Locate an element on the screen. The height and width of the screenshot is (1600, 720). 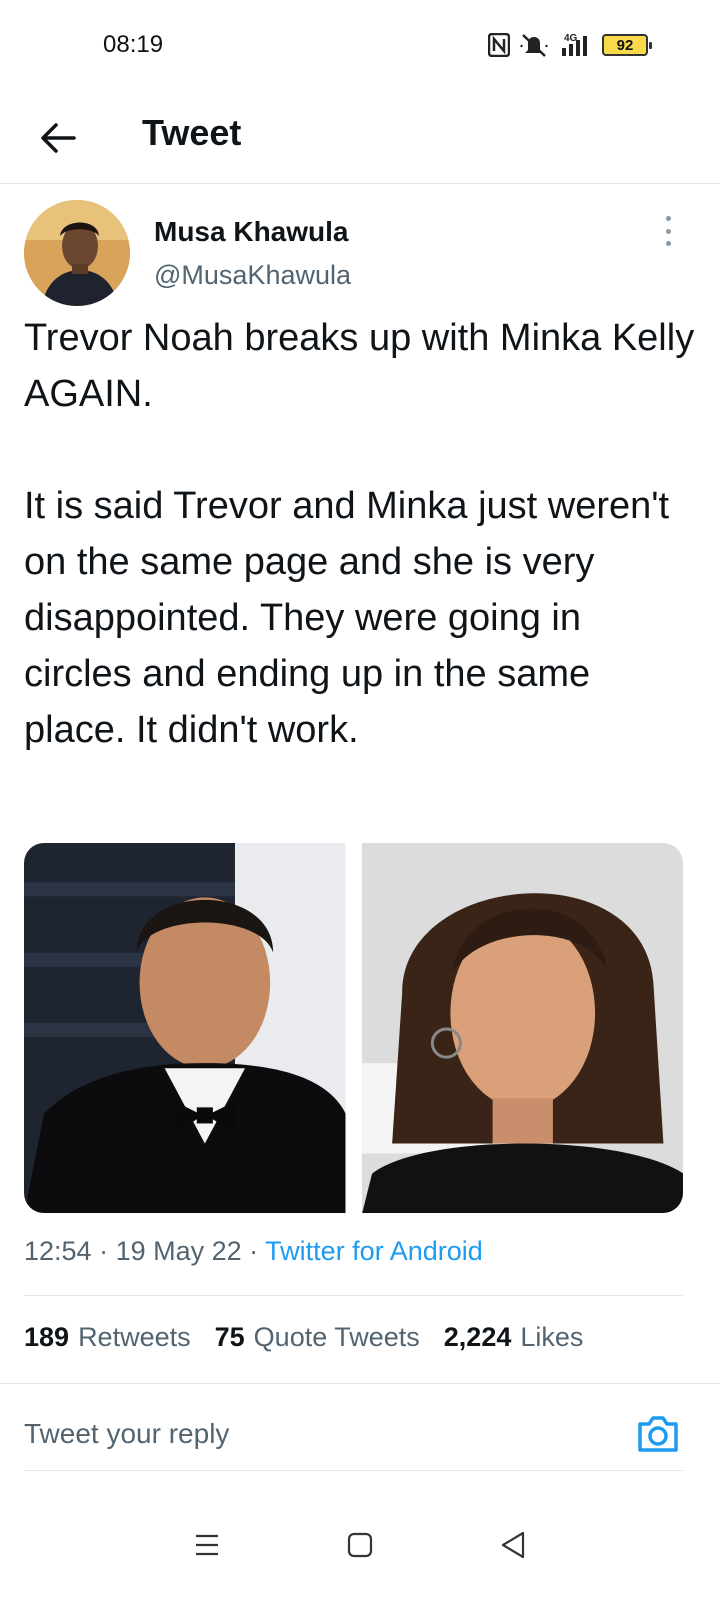
camera-button is located at coordinates (658, 1434).